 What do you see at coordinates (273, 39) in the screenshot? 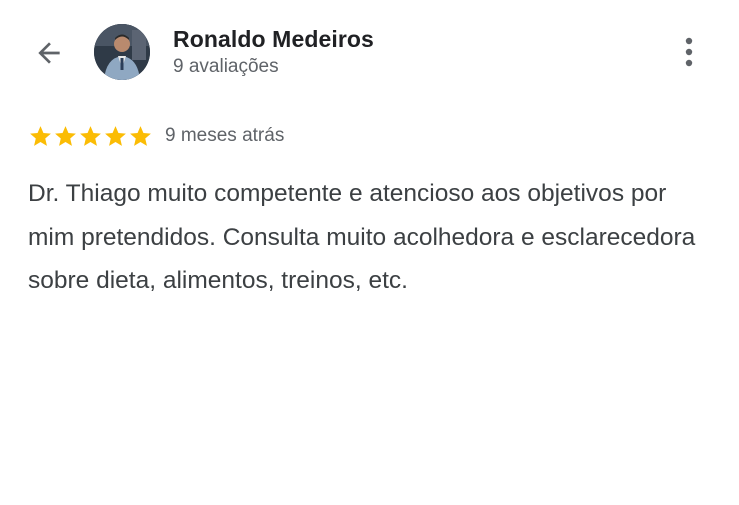
I see `reviewer-name: Ronaldo Medeiros` at bounding box center [273, 39].